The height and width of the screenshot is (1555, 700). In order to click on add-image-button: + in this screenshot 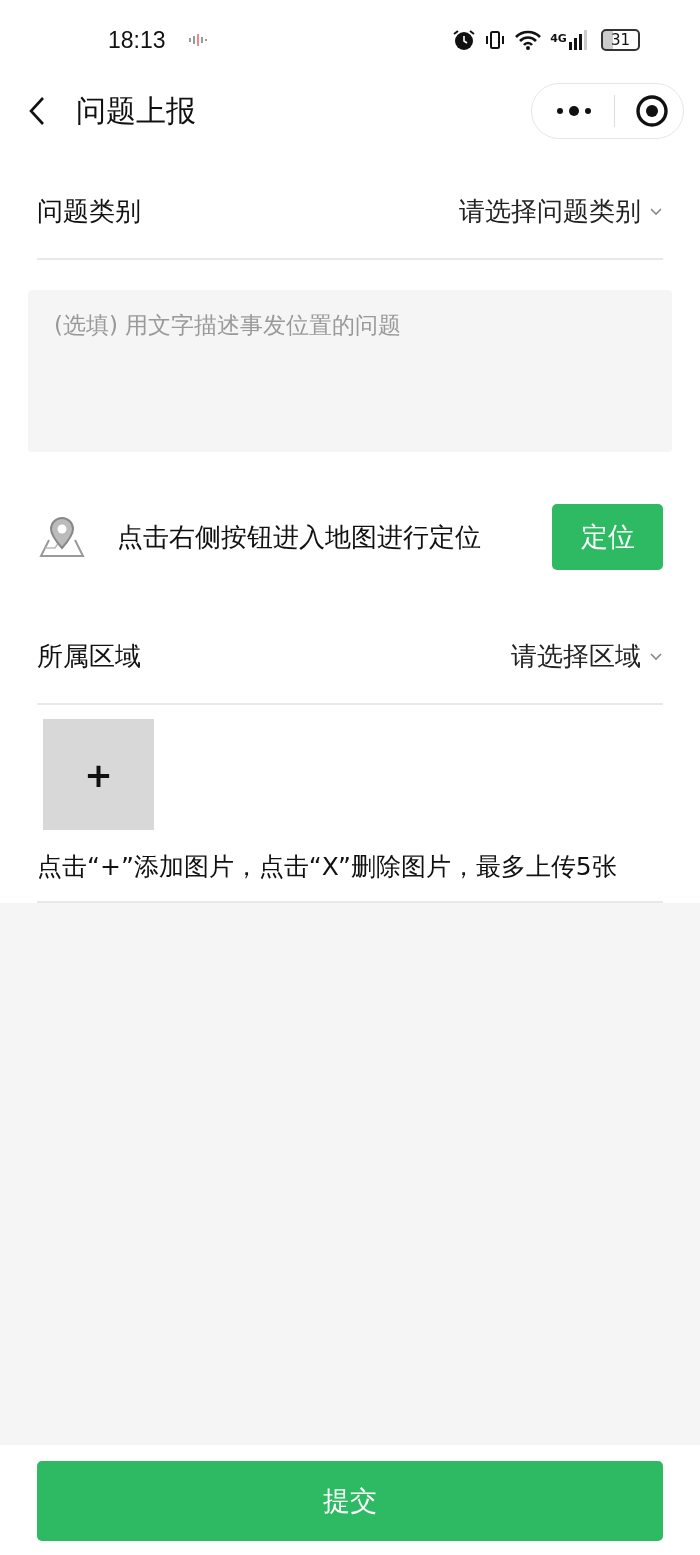, I will do `click(98, 774)`.